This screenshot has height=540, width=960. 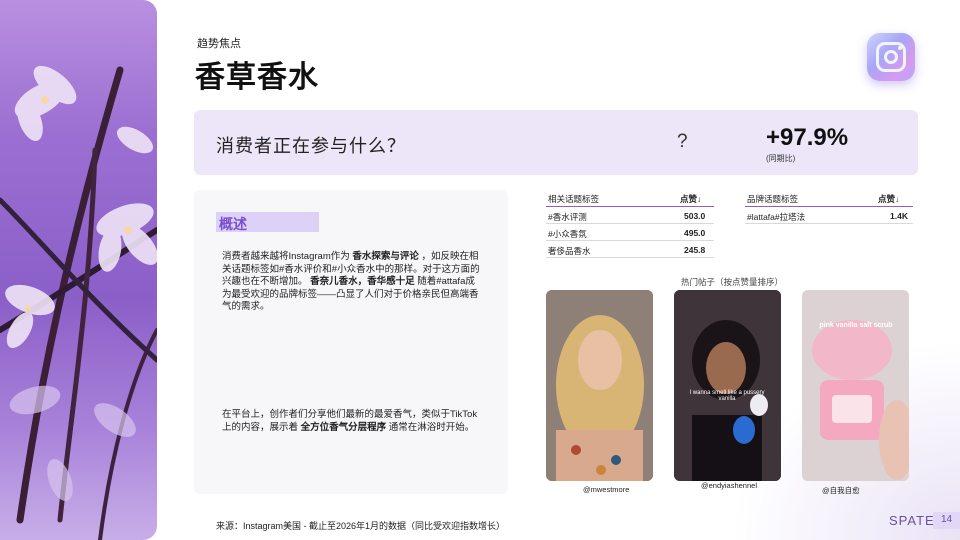 What do you see at coordinates (899, 216) in the screenshot?
I see `likes-cell: 1.4K` at bounding box center [899, 216].